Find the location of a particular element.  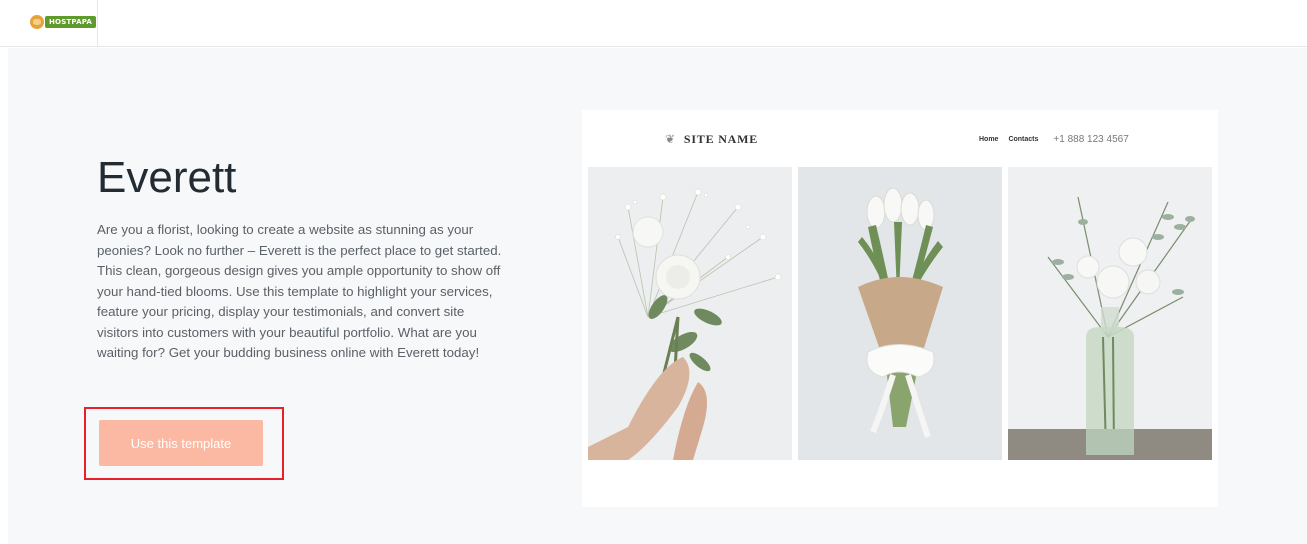

preview-nav-home: Home is located at coordinates (989, 139).